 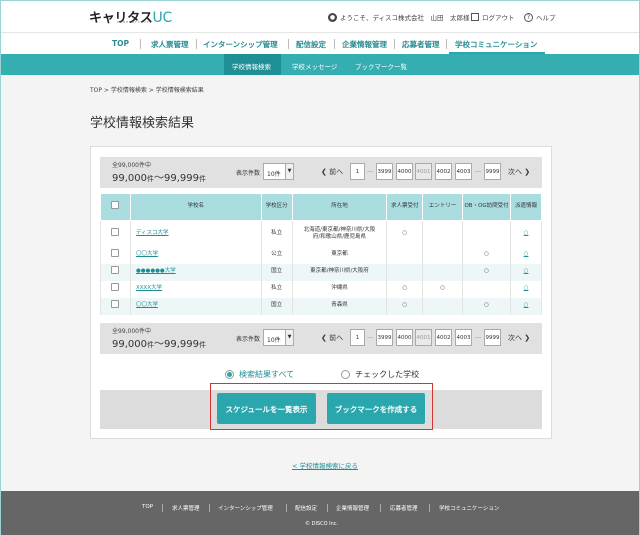 I want to click on school-name-link: ディスコ大学, so click(x=152, y=233).